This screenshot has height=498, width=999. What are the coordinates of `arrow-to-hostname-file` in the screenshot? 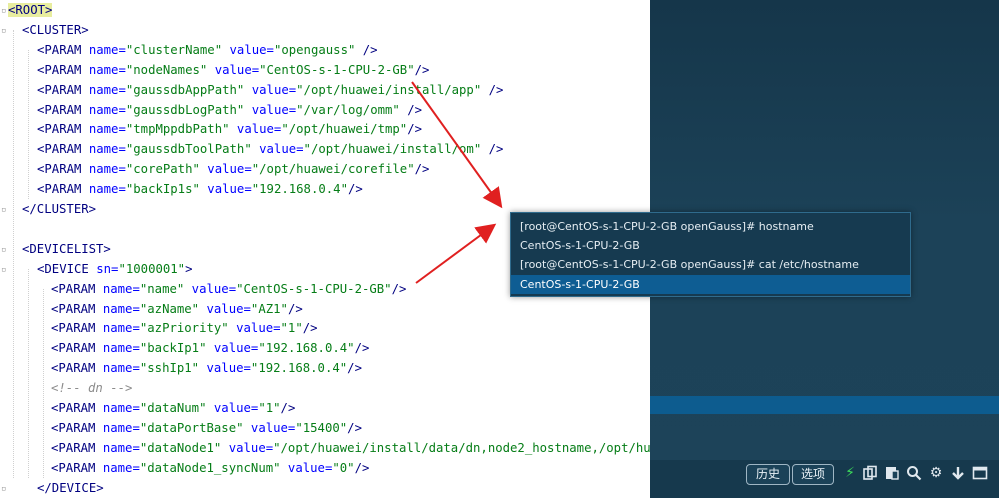 It's located at (456, 253).